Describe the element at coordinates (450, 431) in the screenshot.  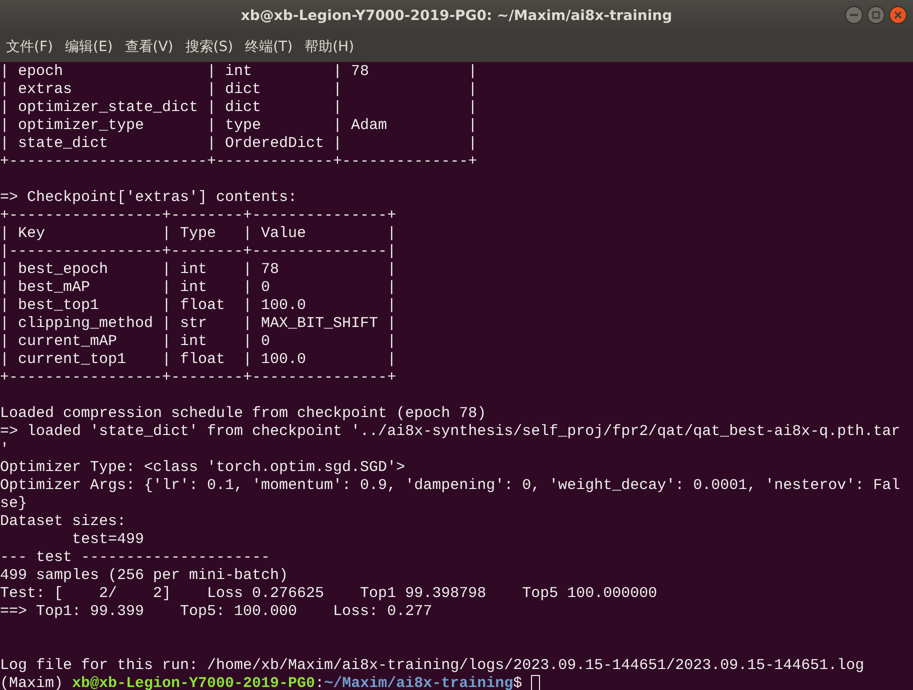
I see `terminal-line: => loaded 'state_dict' from checkpoint '../ai8x-synthesis/self_proj/fpr2/qat/qat_best-ai8x-q.pth.tar` at that location.